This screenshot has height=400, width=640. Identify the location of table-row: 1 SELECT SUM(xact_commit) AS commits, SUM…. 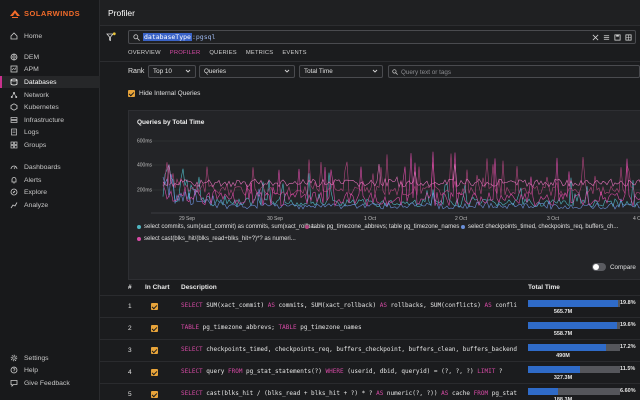
(370, 306).